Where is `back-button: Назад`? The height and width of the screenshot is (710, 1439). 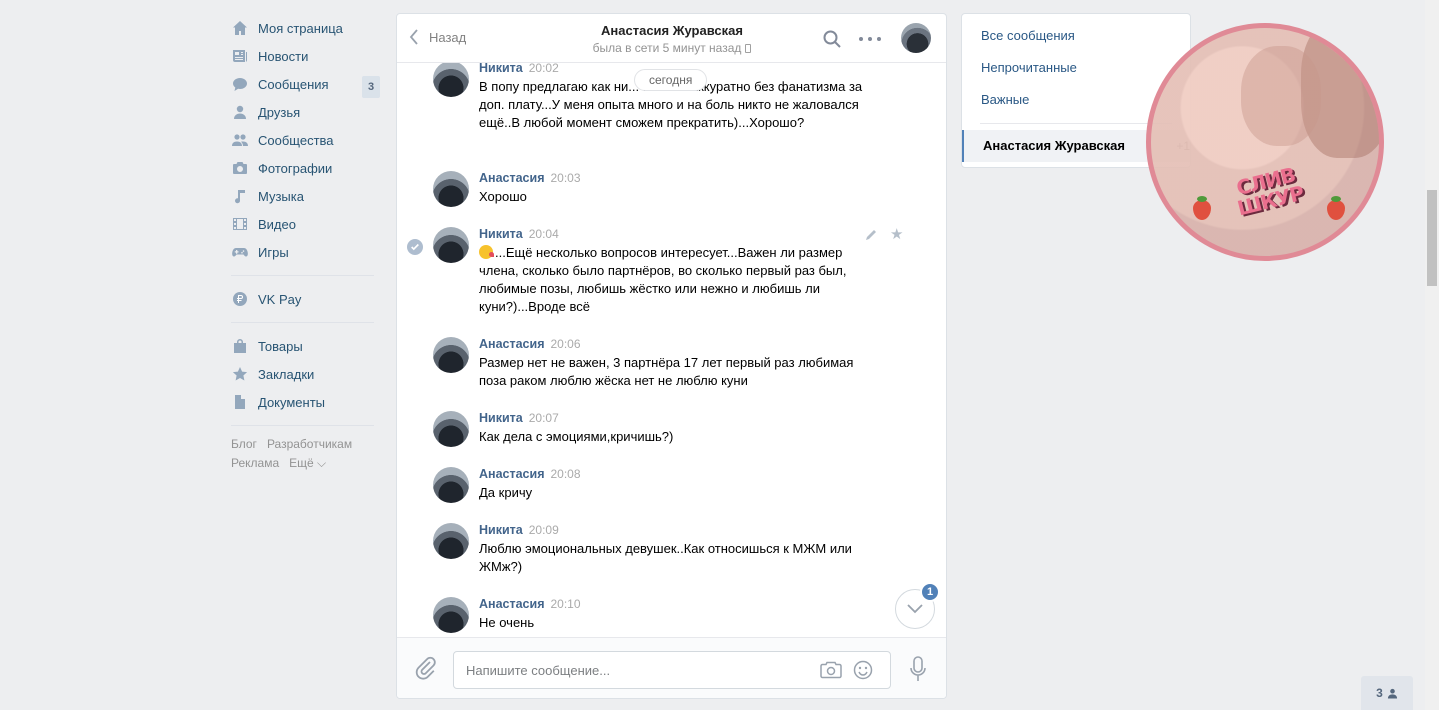
back-button: Назад is located at coordinates (437, 37).